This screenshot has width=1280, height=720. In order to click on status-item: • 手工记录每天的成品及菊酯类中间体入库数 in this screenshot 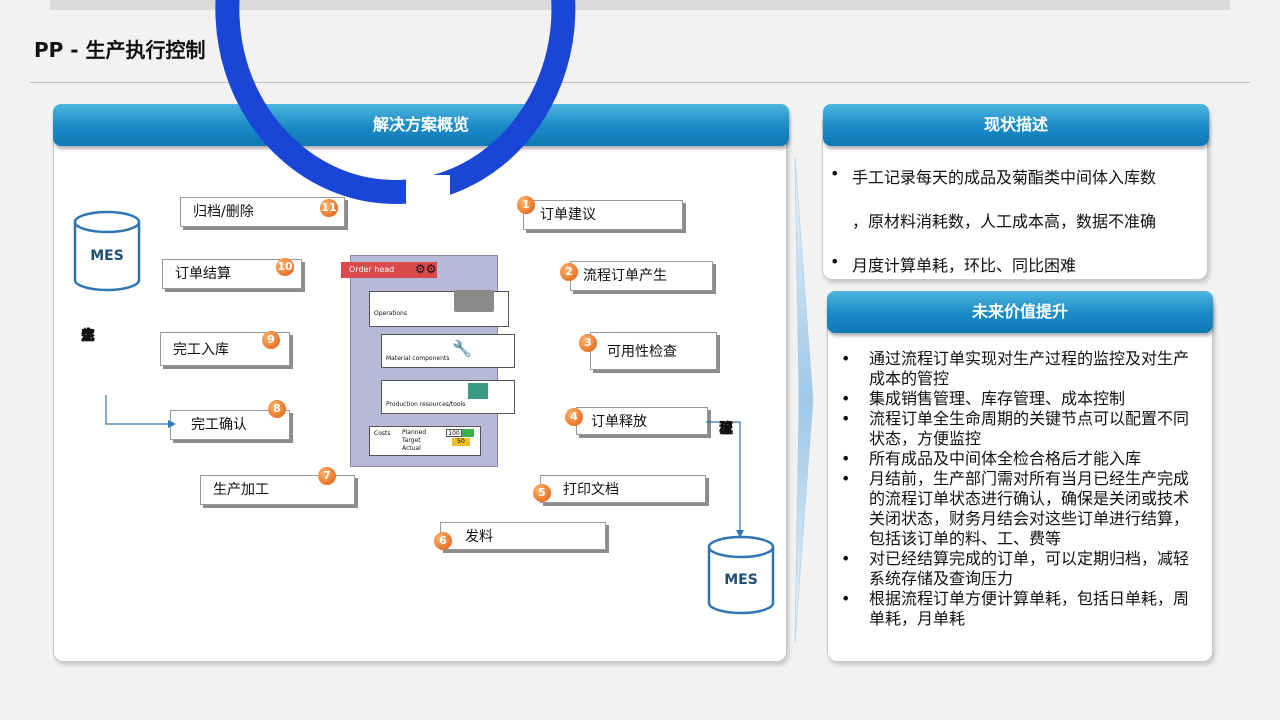, I will do `click(993, 175)`.